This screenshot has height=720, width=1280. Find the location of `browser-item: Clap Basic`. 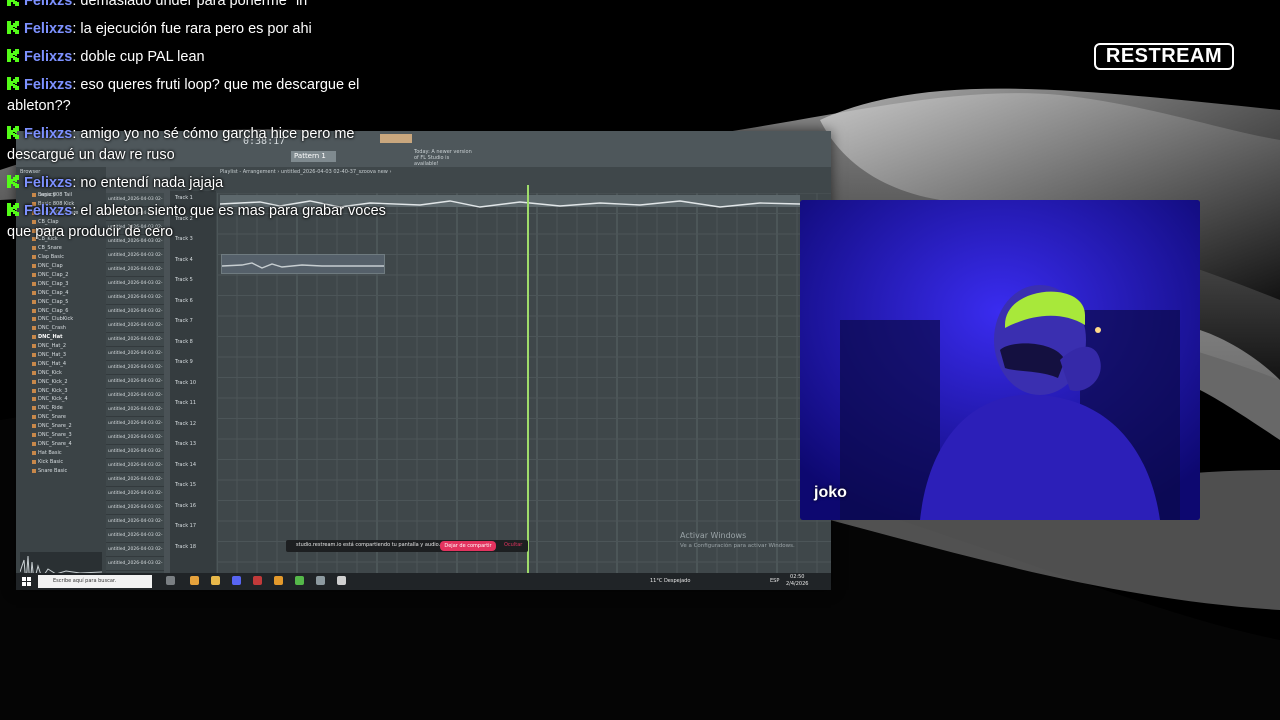

browser-item: Clap Basic is located at coordinates (55, 257).